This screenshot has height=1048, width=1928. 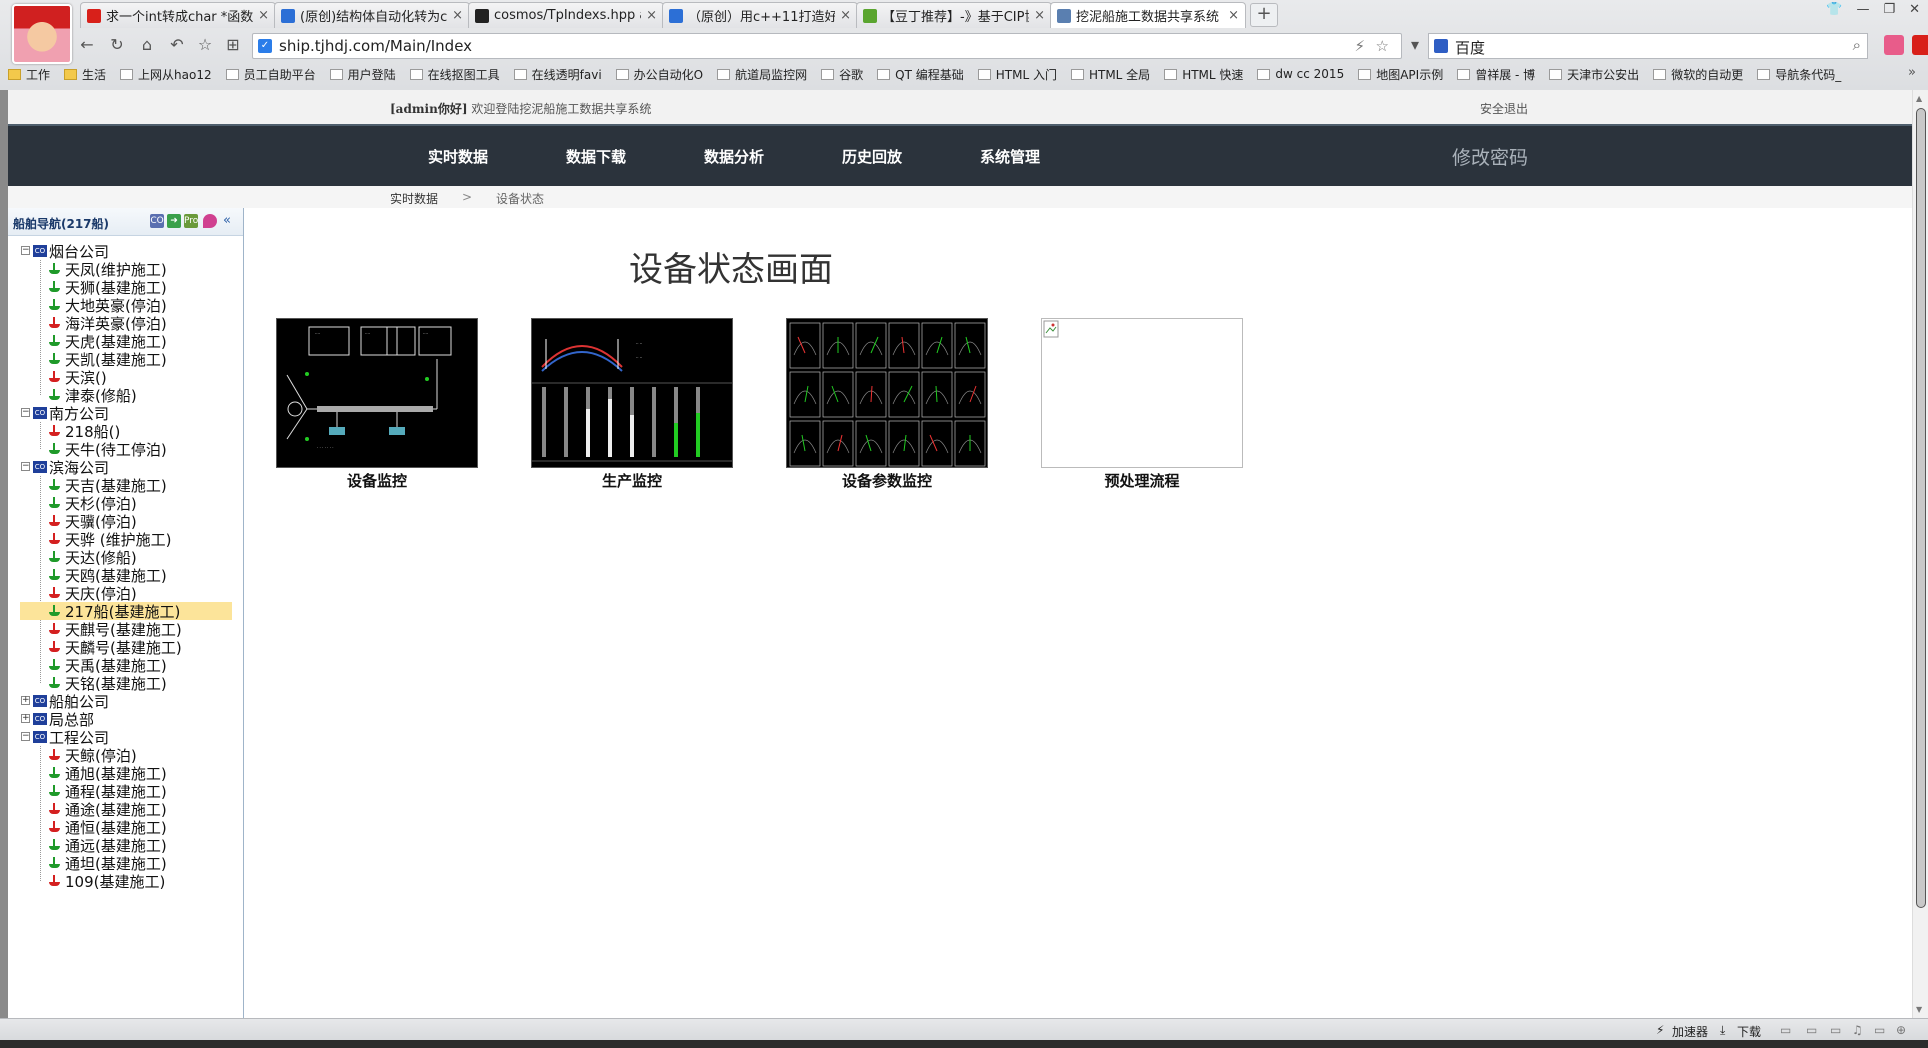 I want to click on tree-ship-node: 通途(基建施工), so click(x=107, y=809).